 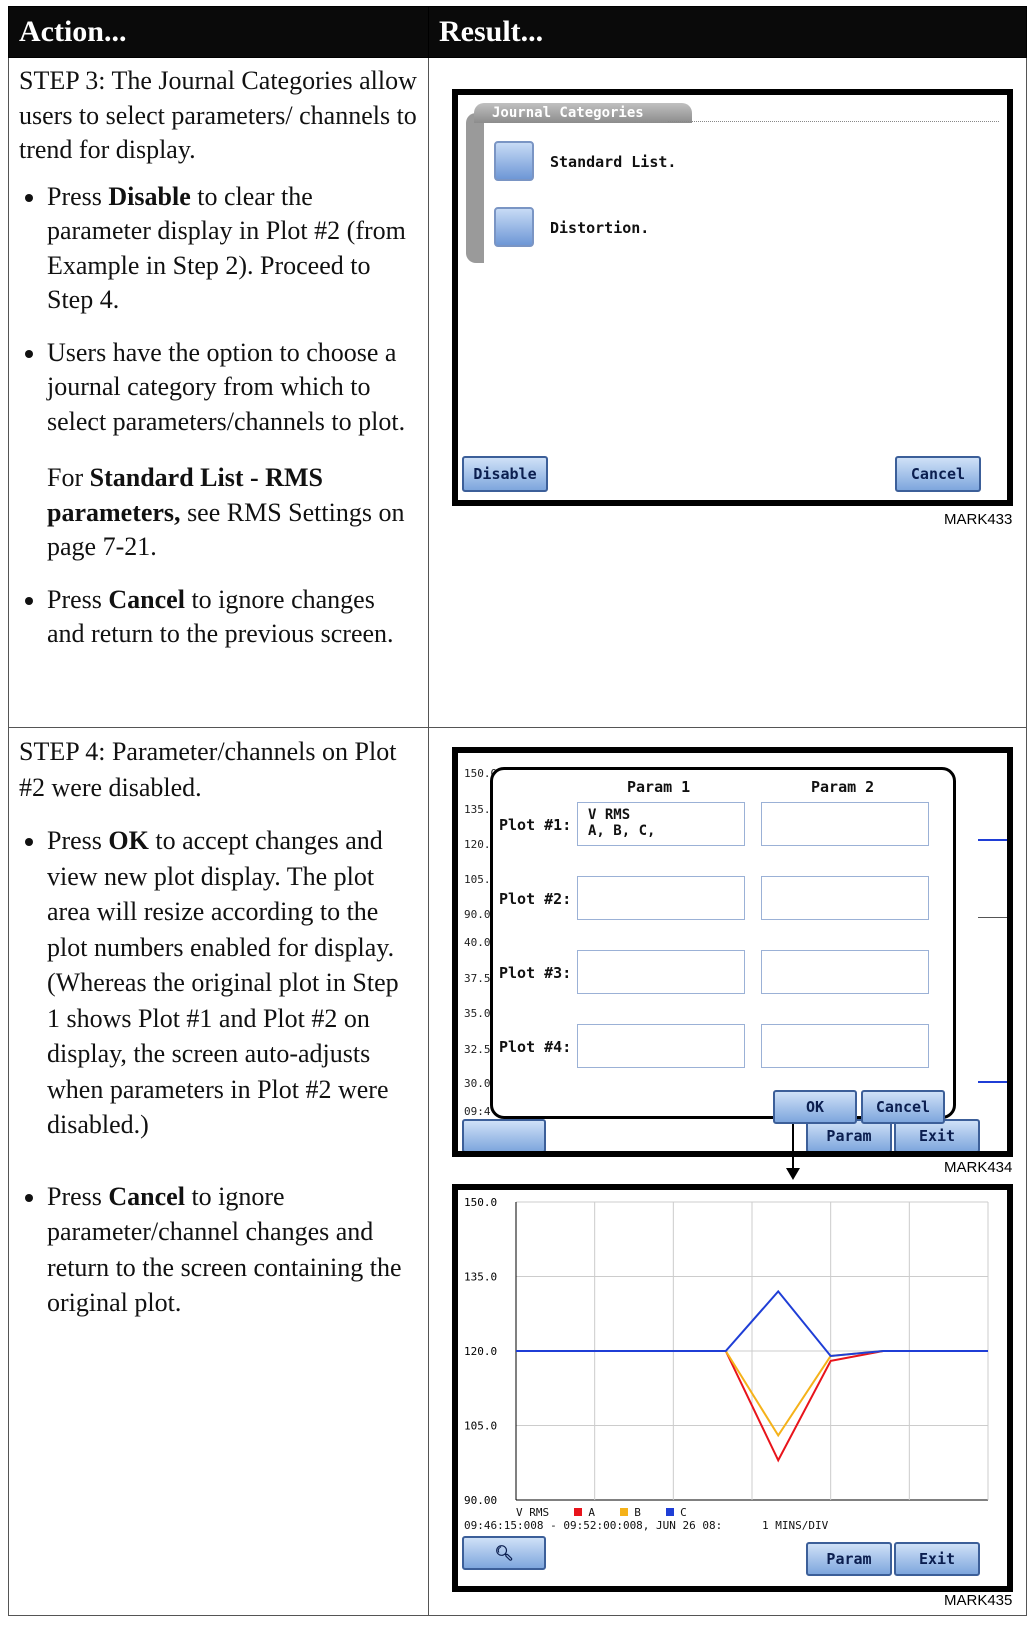 What do you see at coordinates (978, 519) in the screenshot?
I see `mark433-label: MARK433` at bounding box center [978, 519].